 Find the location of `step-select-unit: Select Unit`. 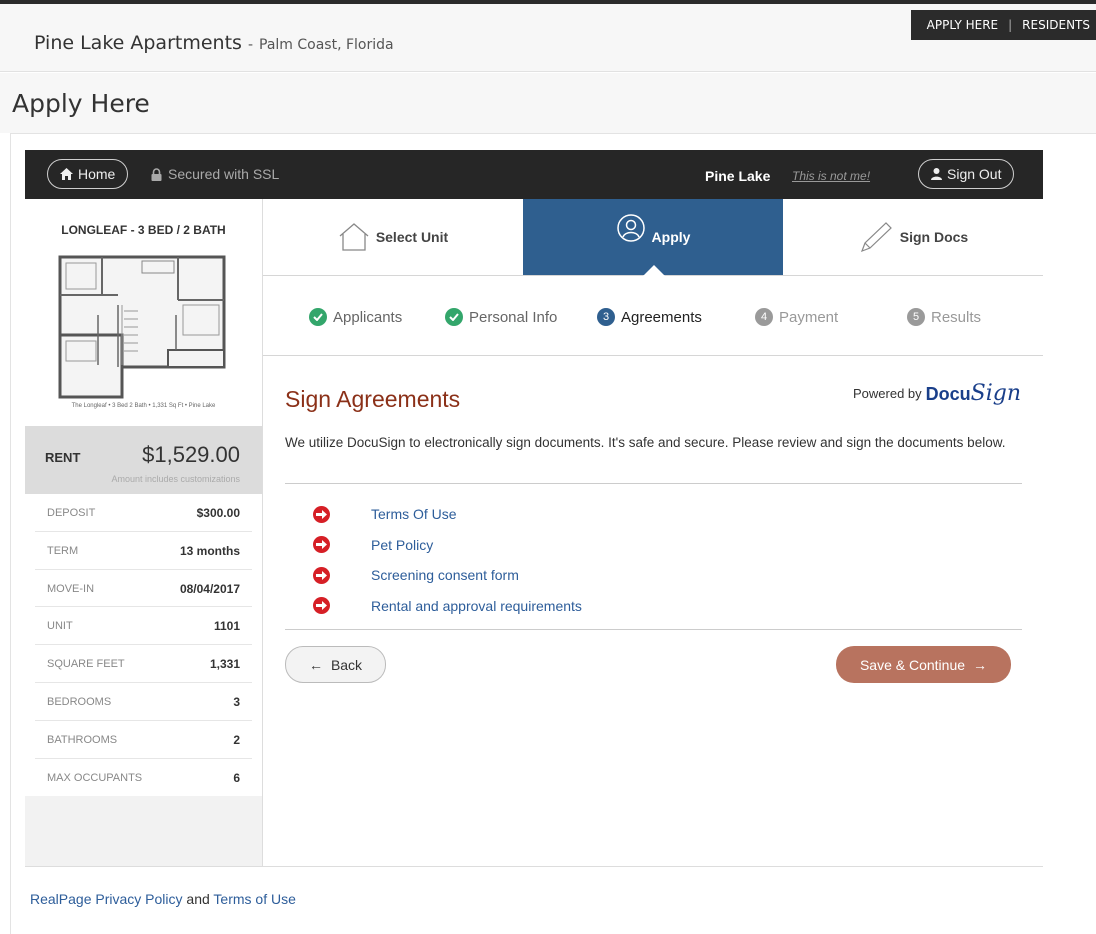

step-select-unit: Select Unit is located at coordinates (393, 237).